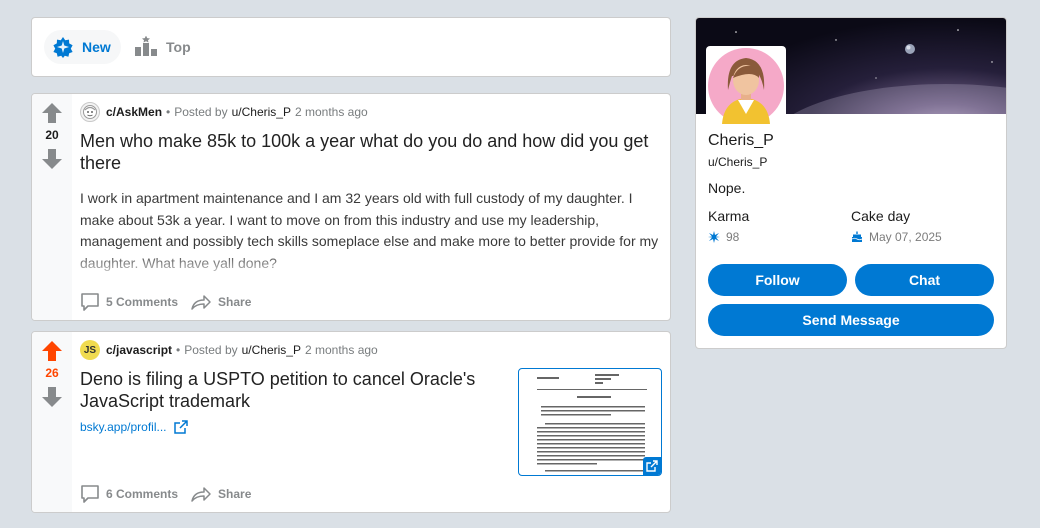 This screenshot has height=528, width=1040. I want to click on vote-column: 20, so click(52, 207).